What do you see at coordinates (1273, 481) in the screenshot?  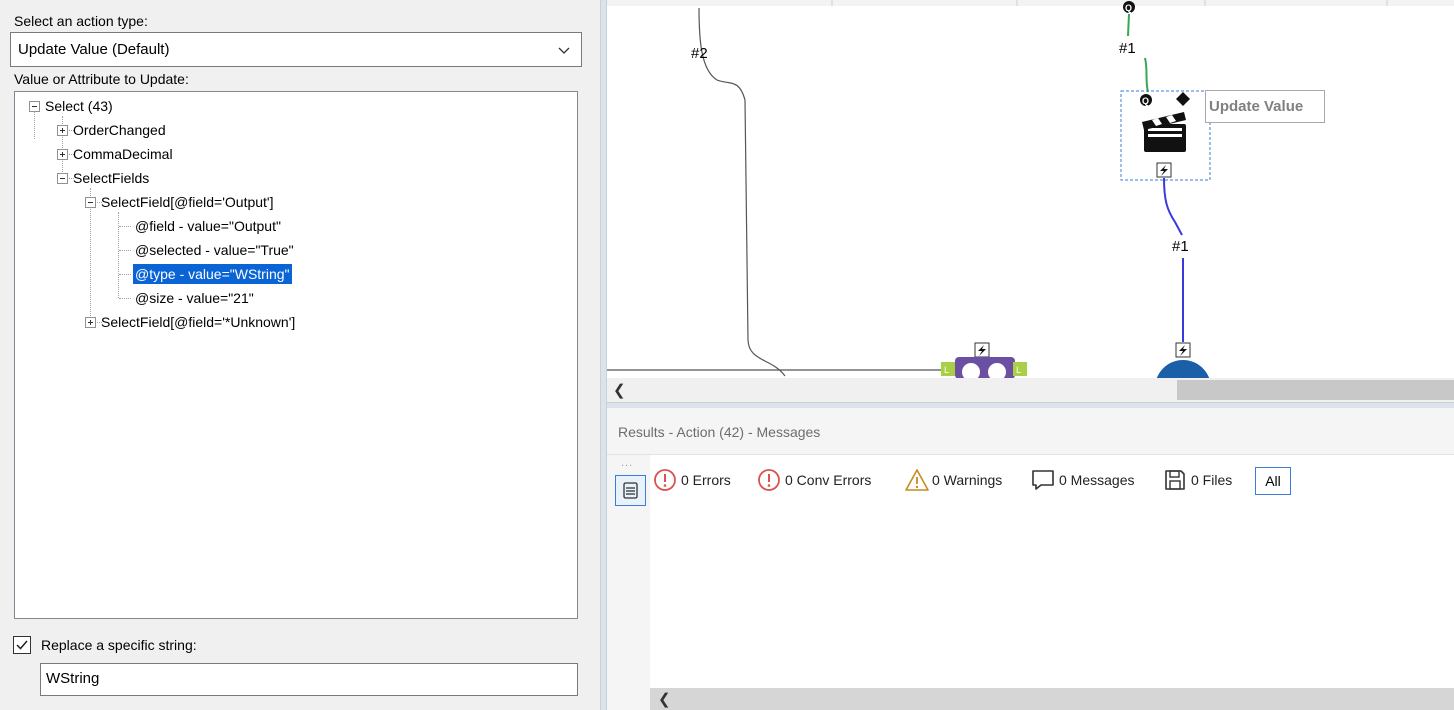 I see `filter-all-button: All` at bounding box center [1273, 481].